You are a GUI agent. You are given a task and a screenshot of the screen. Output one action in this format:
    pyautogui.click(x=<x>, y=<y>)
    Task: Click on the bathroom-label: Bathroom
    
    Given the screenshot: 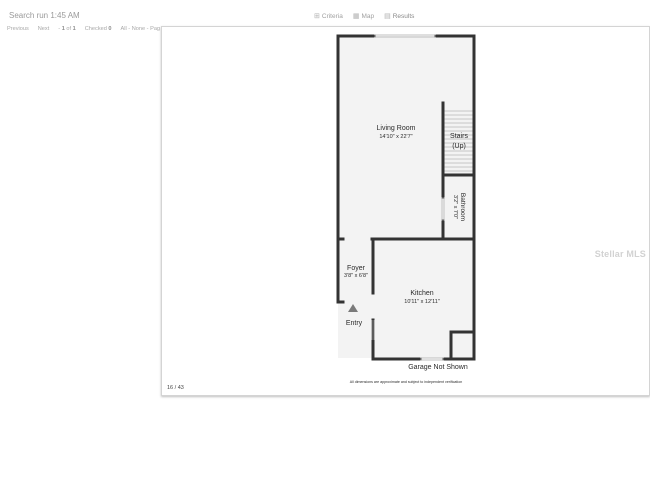 What is the action you would take?
    pyautogui.click(x=462, y=207)
    